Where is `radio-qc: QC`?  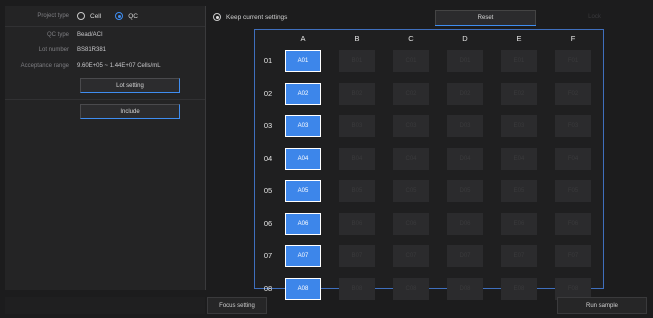
radio-qc: QC is located at coordinates (126, 16).